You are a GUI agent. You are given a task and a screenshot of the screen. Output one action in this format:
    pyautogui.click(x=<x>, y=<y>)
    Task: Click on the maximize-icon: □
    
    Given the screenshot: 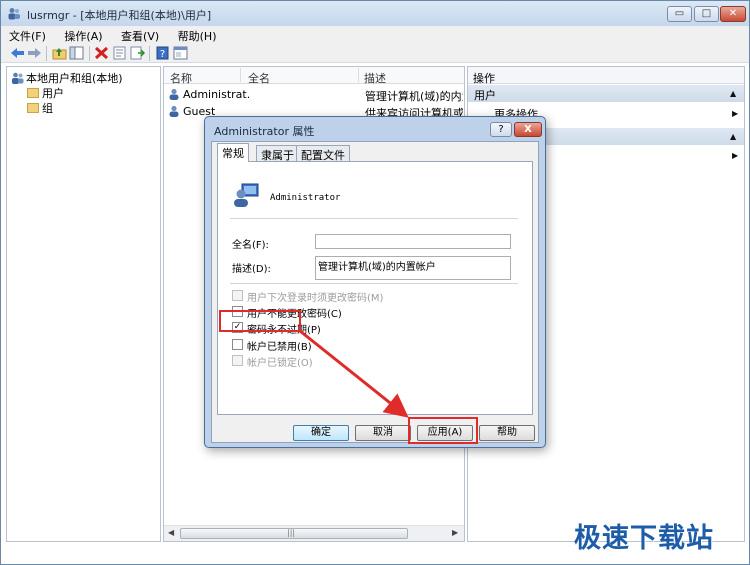 What is the action you would take?
    pyautogui.click(x=706, y=13)
    